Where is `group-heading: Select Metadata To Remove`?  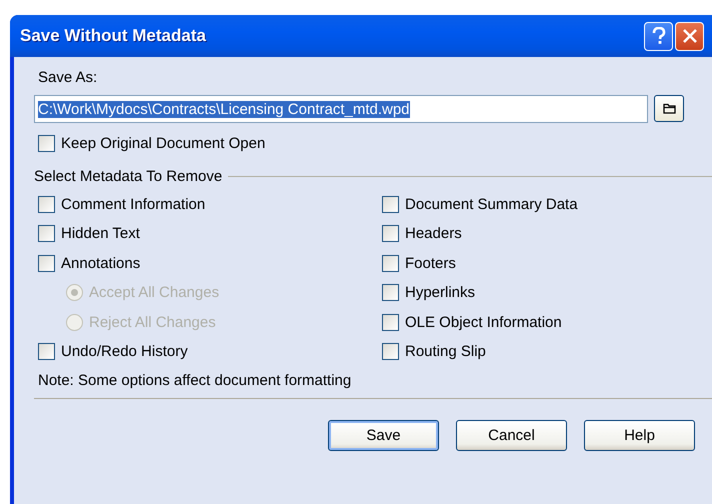 group-heading: Select Metadata To Remove is located at coordinates (128, 176).